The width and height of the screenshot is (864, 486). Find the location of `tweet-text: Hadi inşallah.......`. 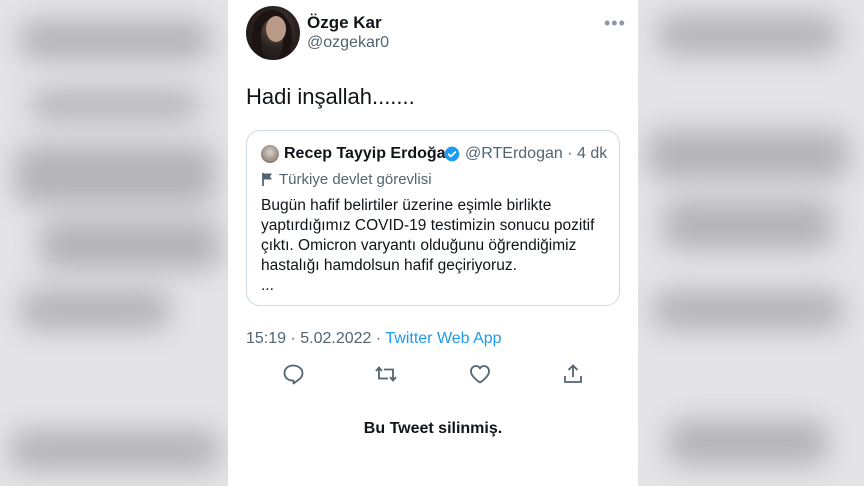

tweet-text: Hadi inşallah....... is located at coordinates (330, 96).